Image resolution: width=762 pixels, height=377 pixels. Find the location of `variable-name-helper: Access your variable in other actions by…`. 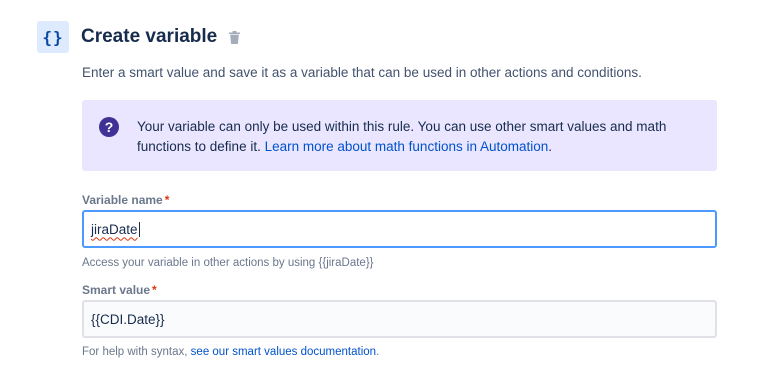

variable-name-helper: Access your variable in other actions by… is located at coordinates (228, 263).